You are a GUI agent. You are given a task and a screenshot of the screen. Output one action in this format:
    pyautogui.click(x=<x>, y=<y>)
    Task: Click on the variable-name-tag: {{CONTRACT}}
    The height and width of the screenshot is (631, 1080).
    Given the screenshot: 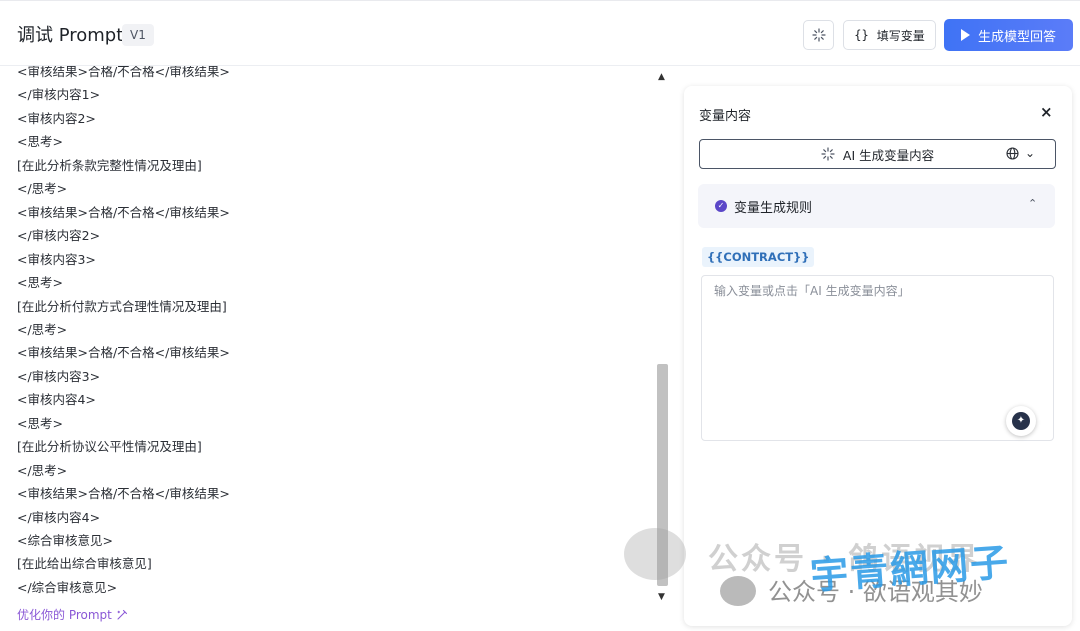 What is the action you would take?
    pyautogui.click(x=758, y=257)
    